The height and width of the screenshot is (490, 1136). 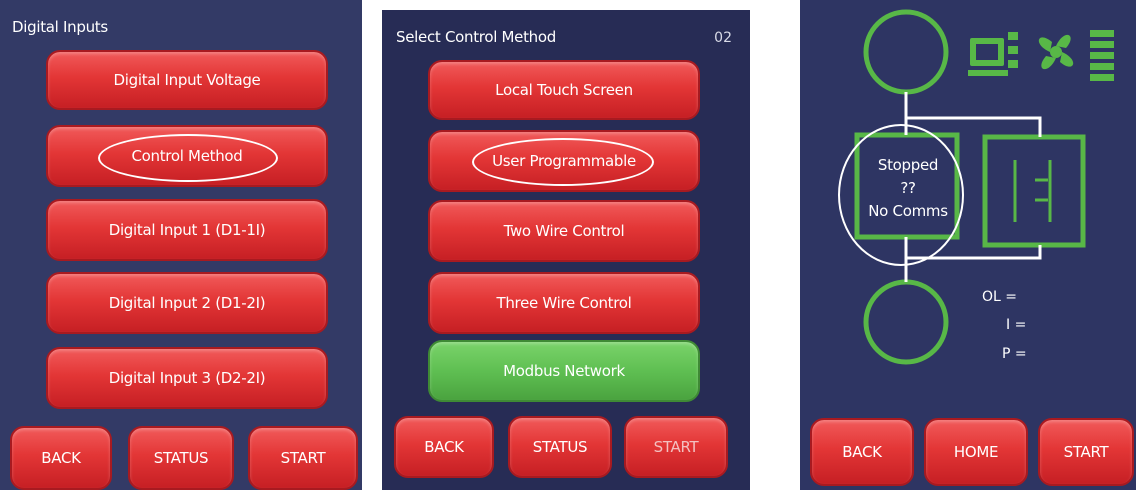 I want to click on computer-network-icon, so click(x=993, y=54).